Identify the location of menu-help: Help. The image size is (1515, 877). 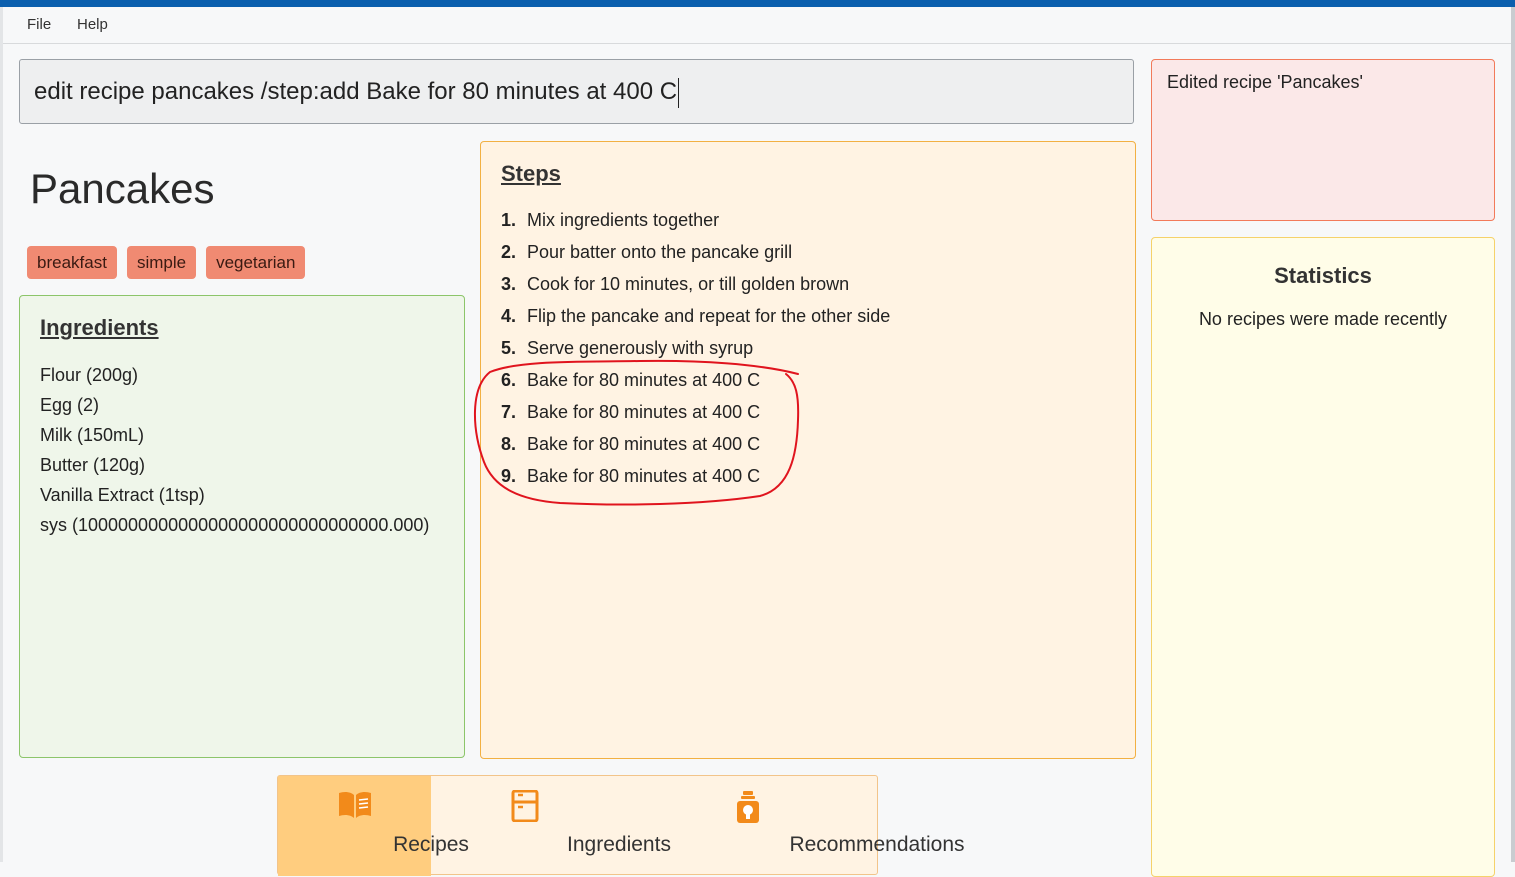
(92, 24).